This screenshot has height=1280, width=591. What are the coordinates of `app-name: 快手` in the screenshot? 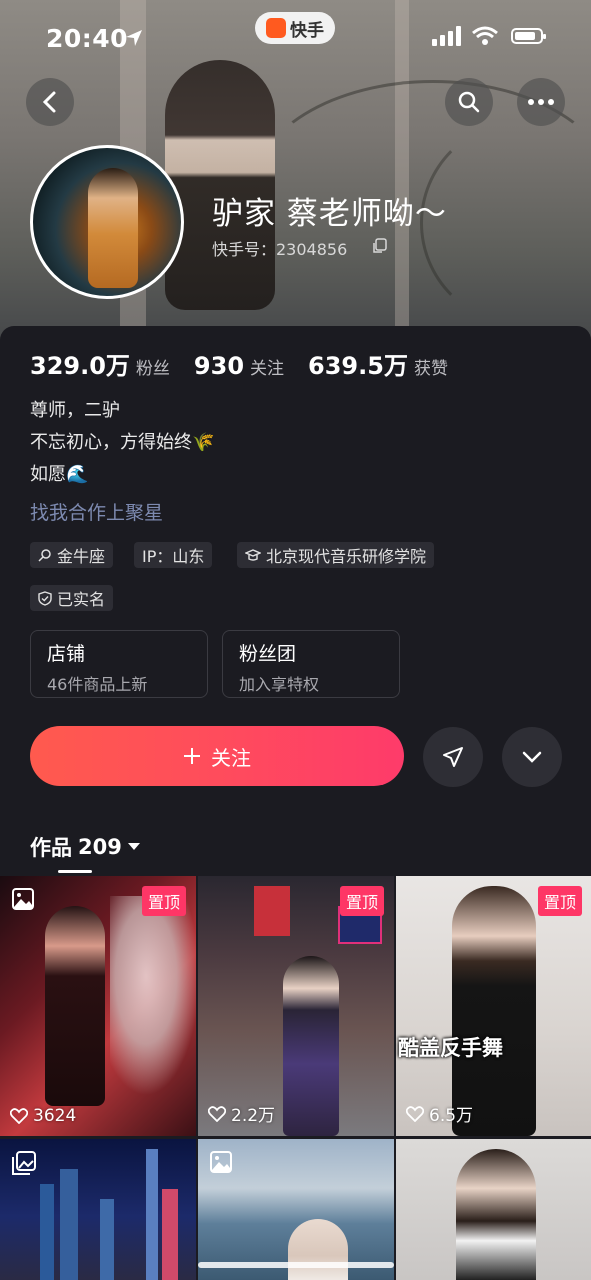 It's located at (307, 30).